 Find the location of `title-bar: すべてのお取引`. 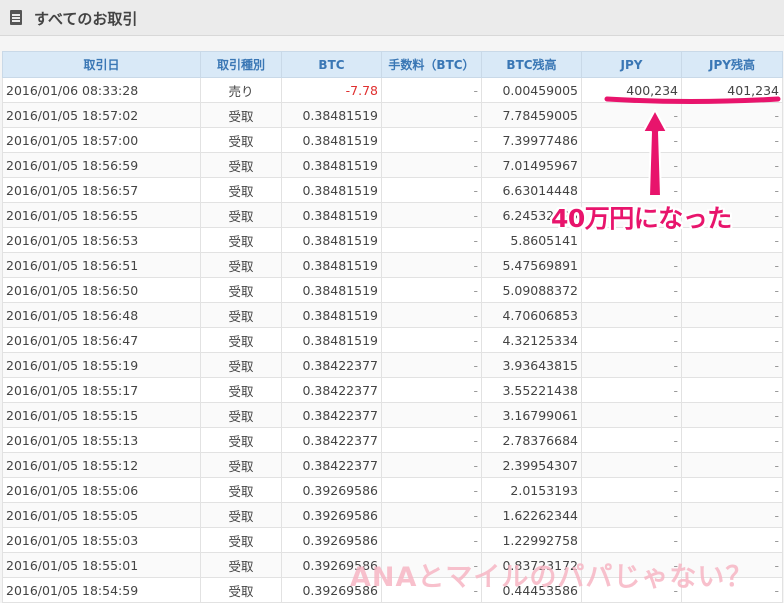

title-bar: すべてのお取引 is located at coordinates (392, 18).